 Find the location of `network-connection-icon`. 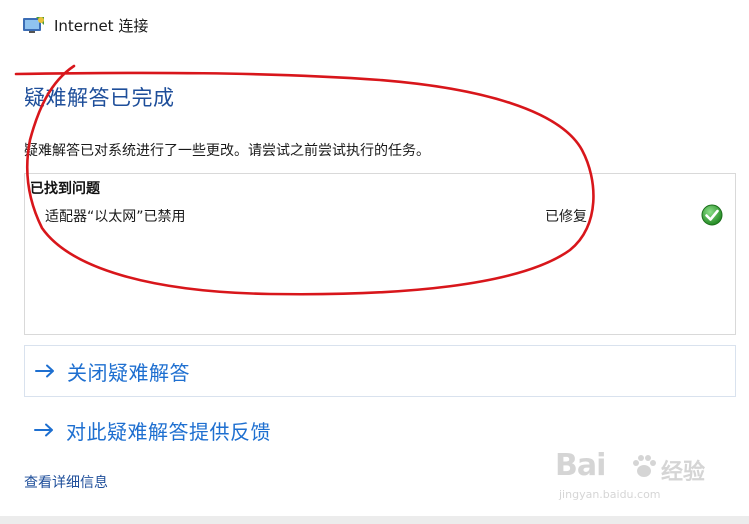

network-connection-icon is located at coordinates (33, 25).